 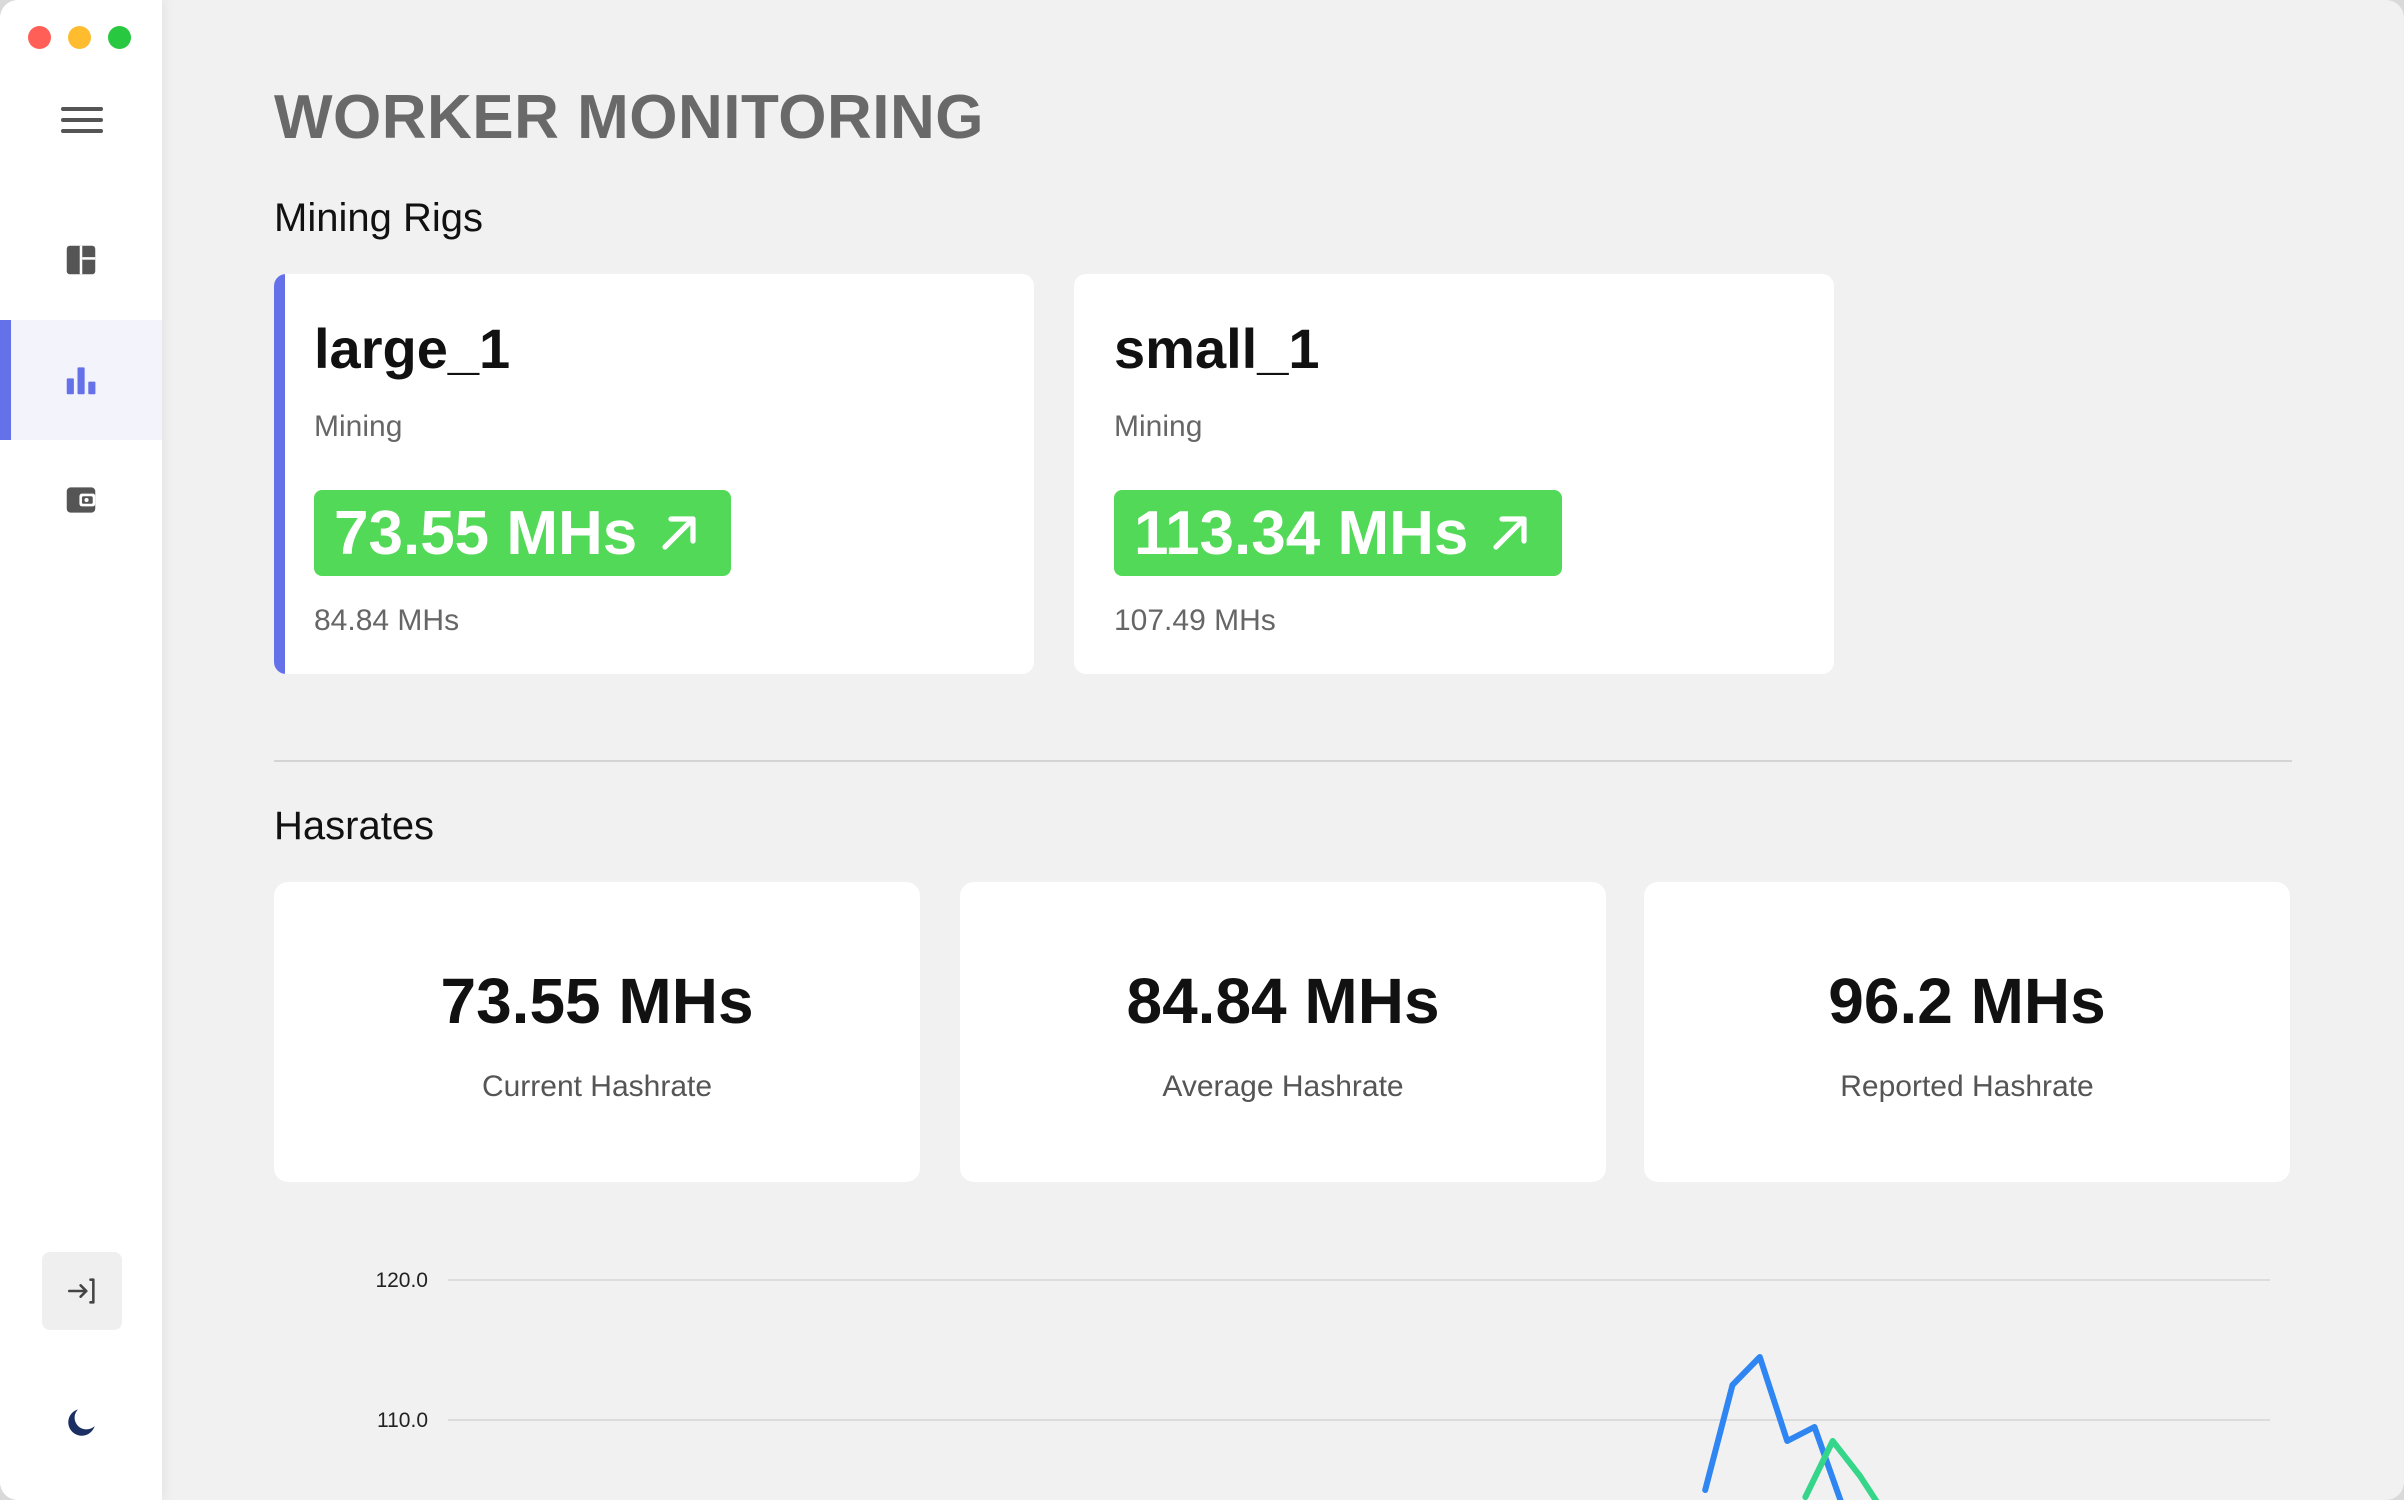 I want to click on zoom-window-button, so click(x=119, y=37).